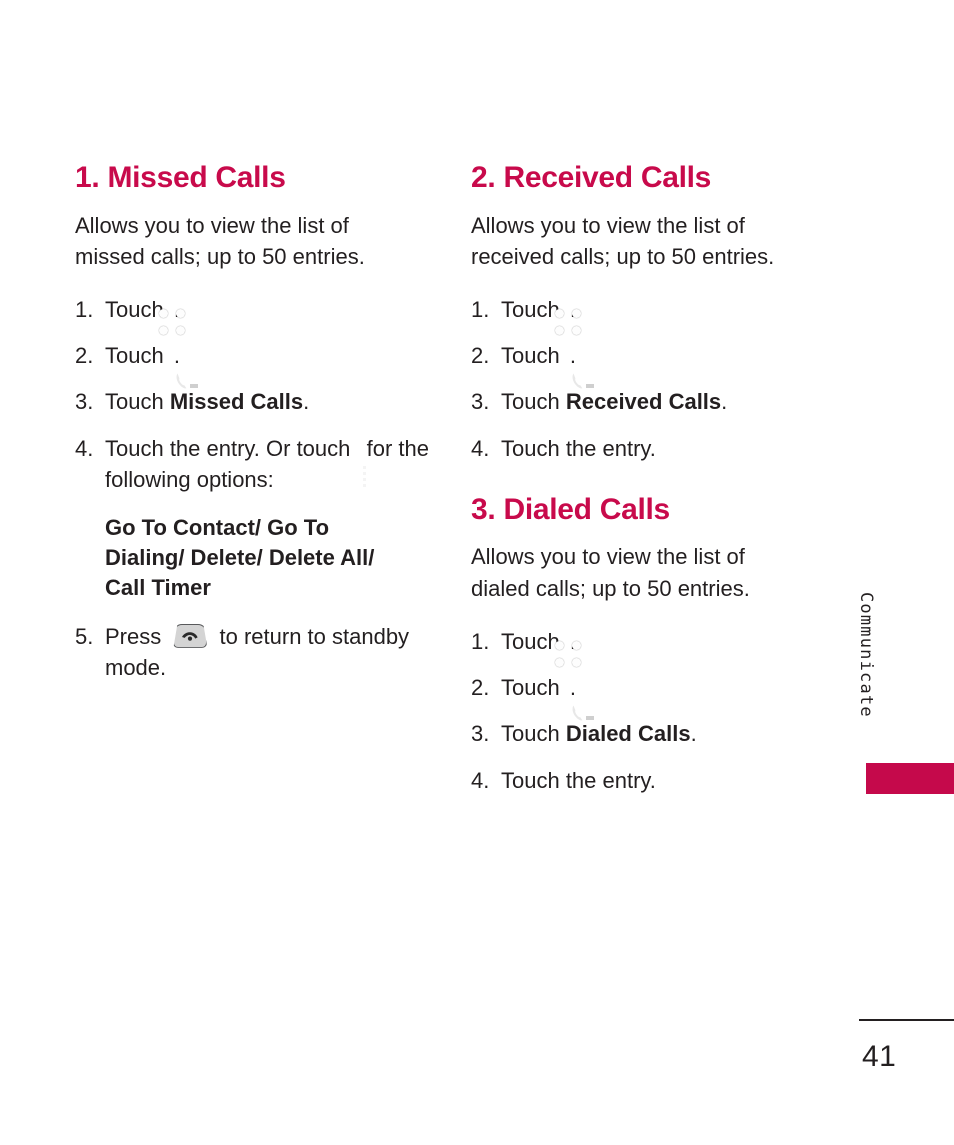 The height and width of the screenshot is (1145, 954). I want to click on step-text: Press, so click(133, 636).